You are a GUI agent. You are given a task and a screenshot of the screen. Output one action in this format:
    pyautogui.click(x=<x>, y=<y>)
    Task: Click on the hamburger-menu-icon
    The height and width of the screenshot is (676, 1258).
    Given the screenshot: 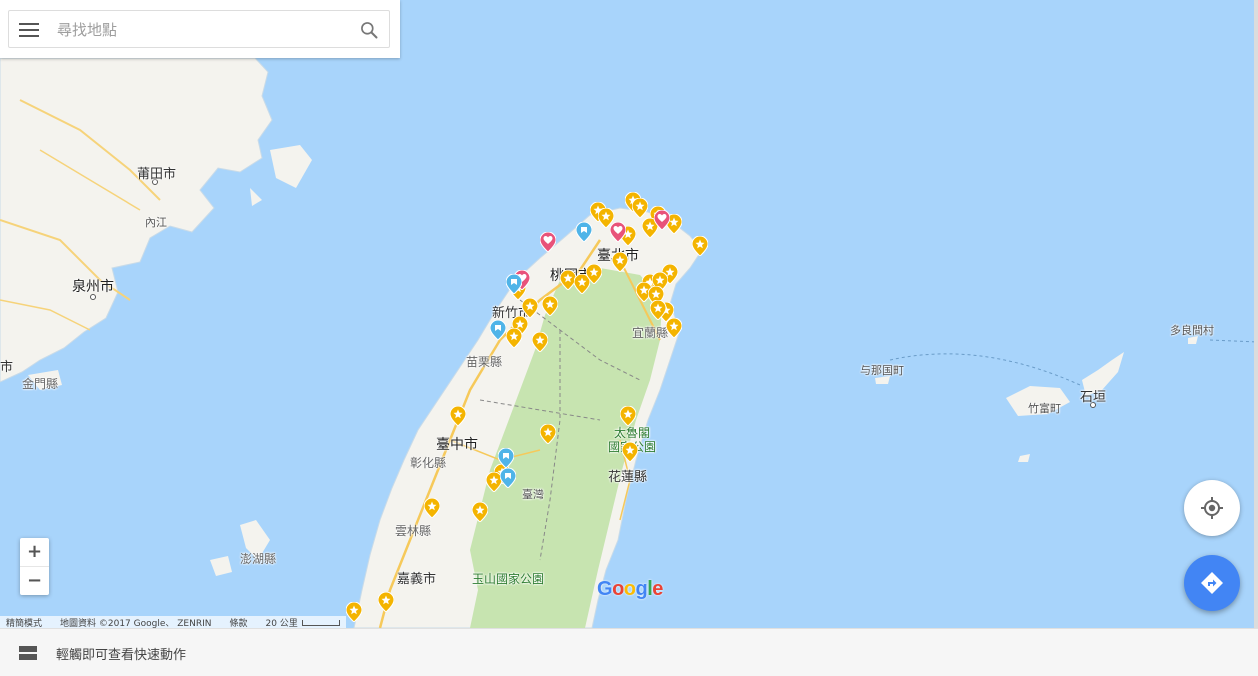 What is the action you would take?
    pyautogui.click(x=29, y=30)
    